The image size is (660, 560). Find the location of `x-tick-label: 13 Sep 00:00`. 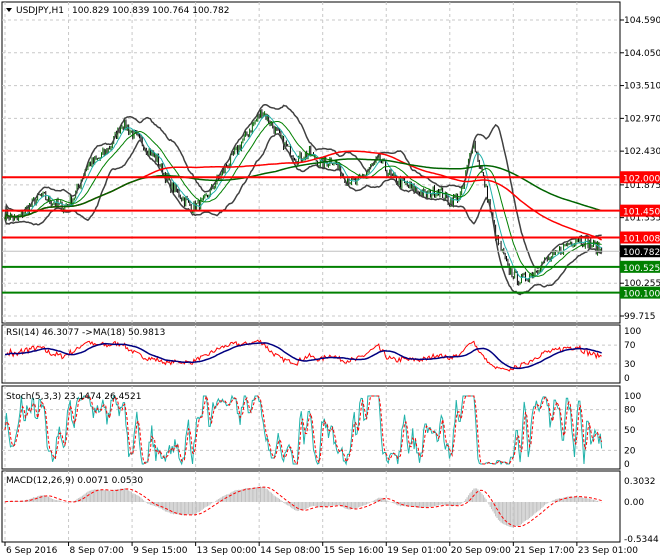

x-tick-label: 13 Sep 00:00 is located at coordinates (227, 551).